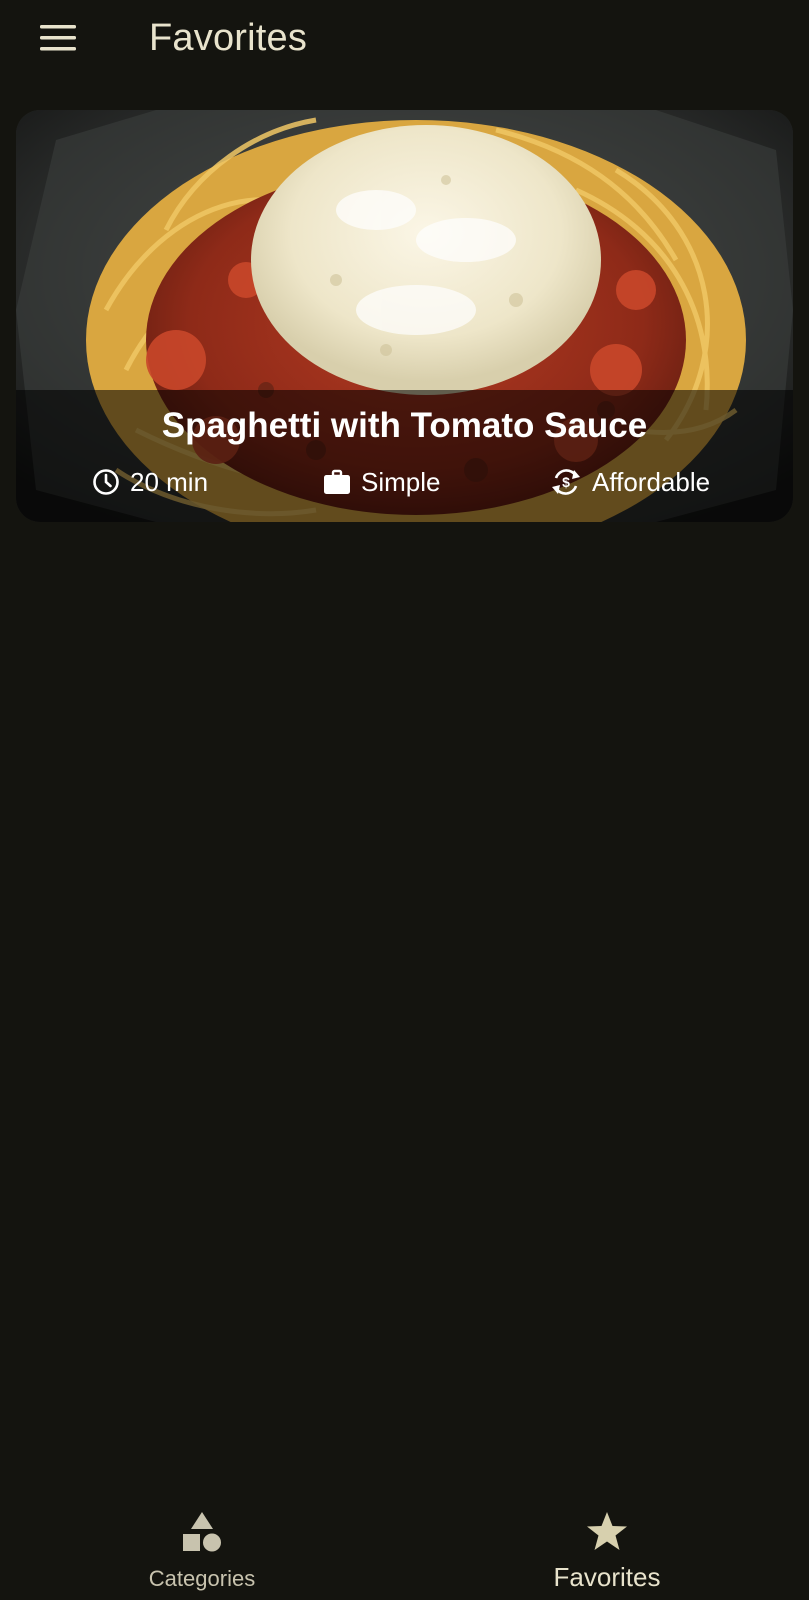 This screenshot has height=1600, width=809. What do you see at coordinates (202, 1578) in the screenshot?
I see `nav-label-categories: Categories` at bounding box center [202, 1578].